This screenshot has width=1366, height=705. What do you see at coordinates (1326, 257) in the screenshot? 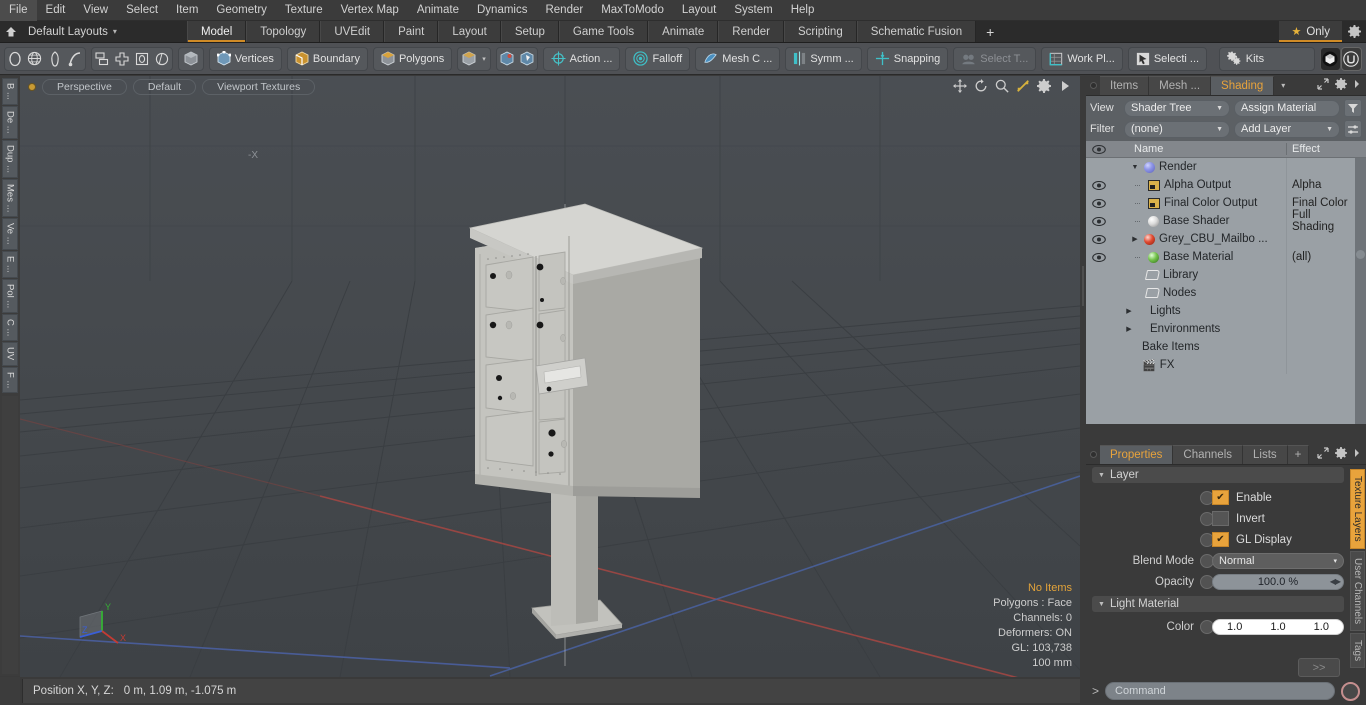
I see `effect-cell: (all)▼` at bounding box center [1326, 257].